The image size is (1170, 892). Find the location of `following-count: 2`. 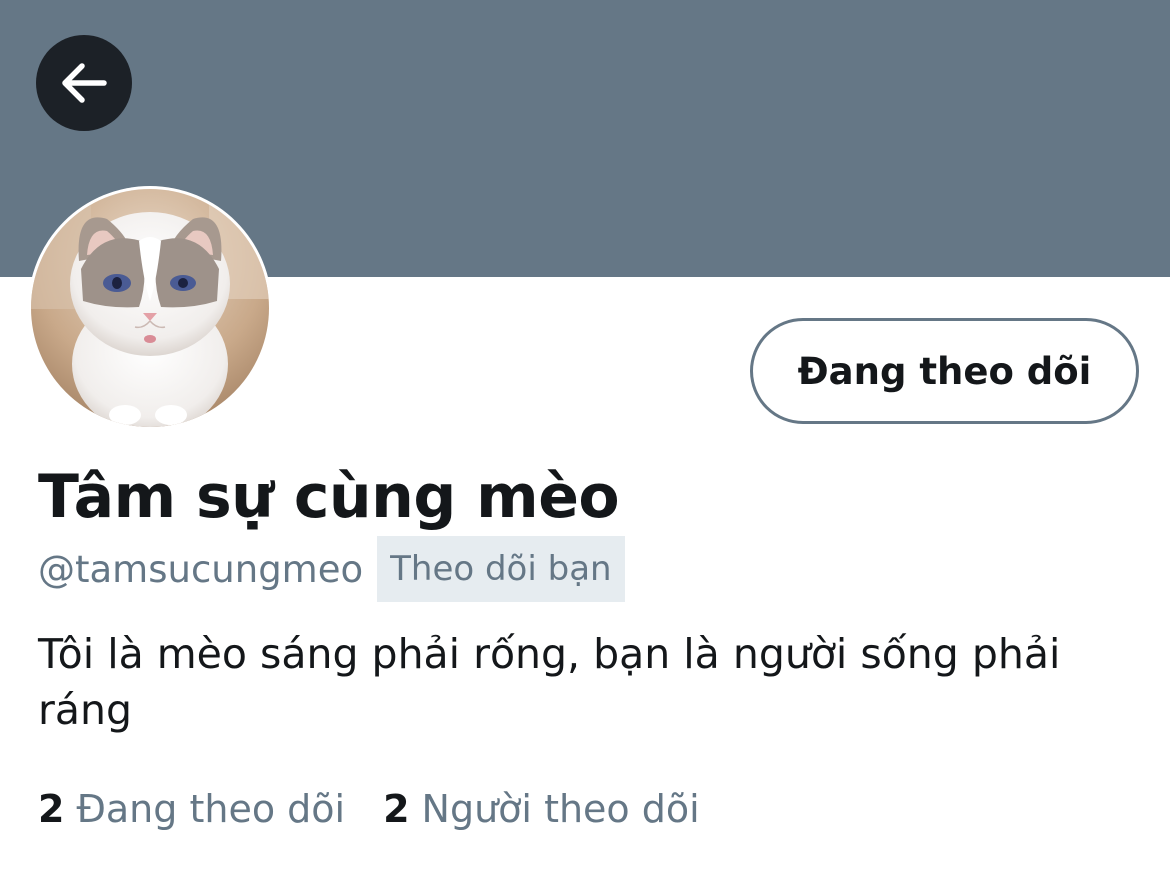

following-count: 2 is located at coordinates (51, 809).